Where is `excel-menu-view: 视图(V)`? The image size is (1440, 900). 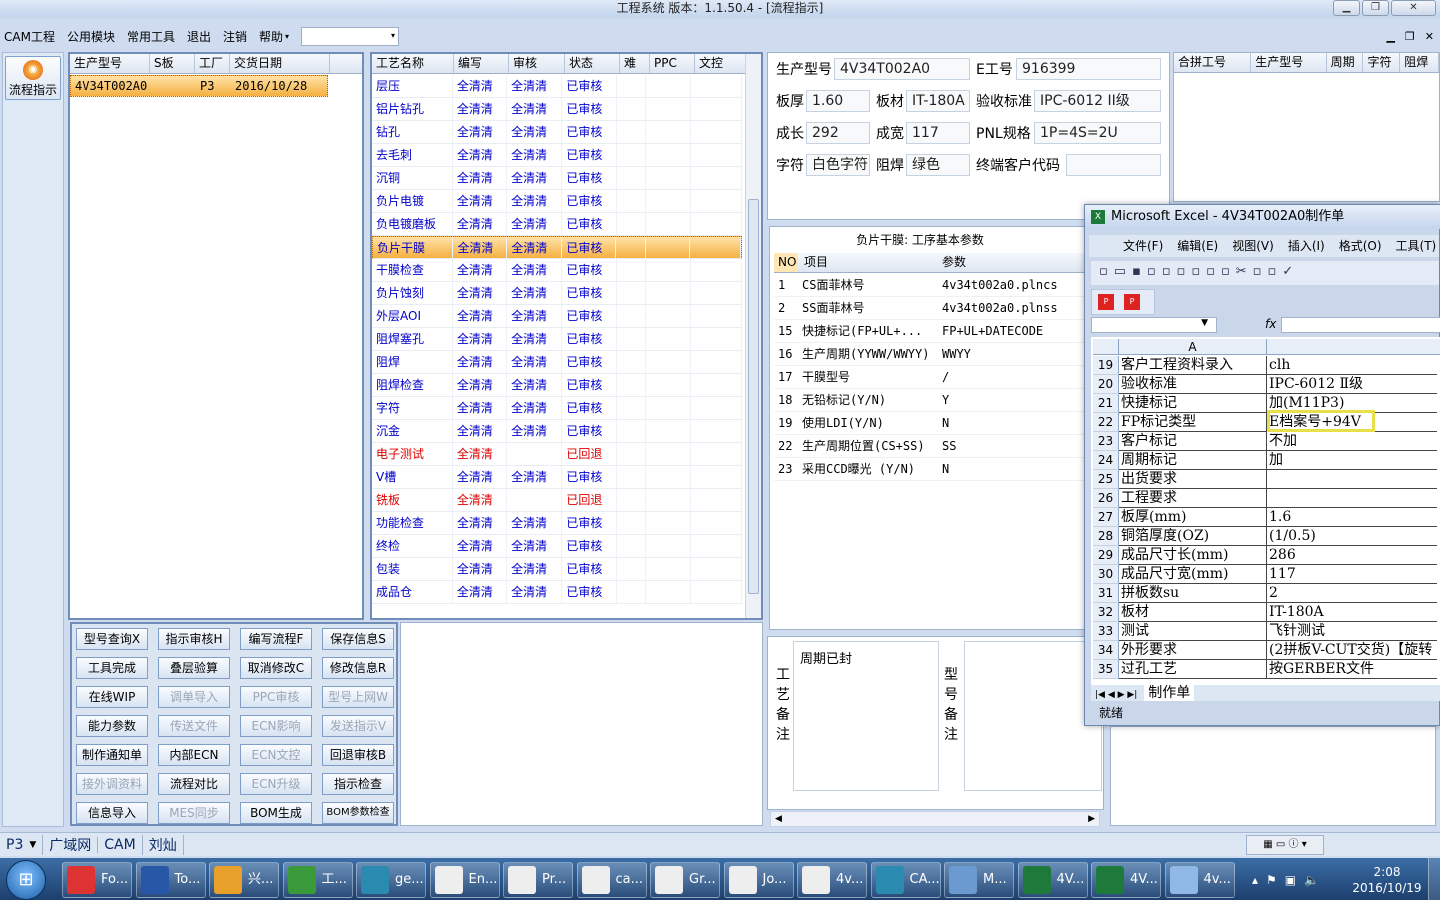 excel-menu-view: 视图(V) is located at coordinates (1253, 246).